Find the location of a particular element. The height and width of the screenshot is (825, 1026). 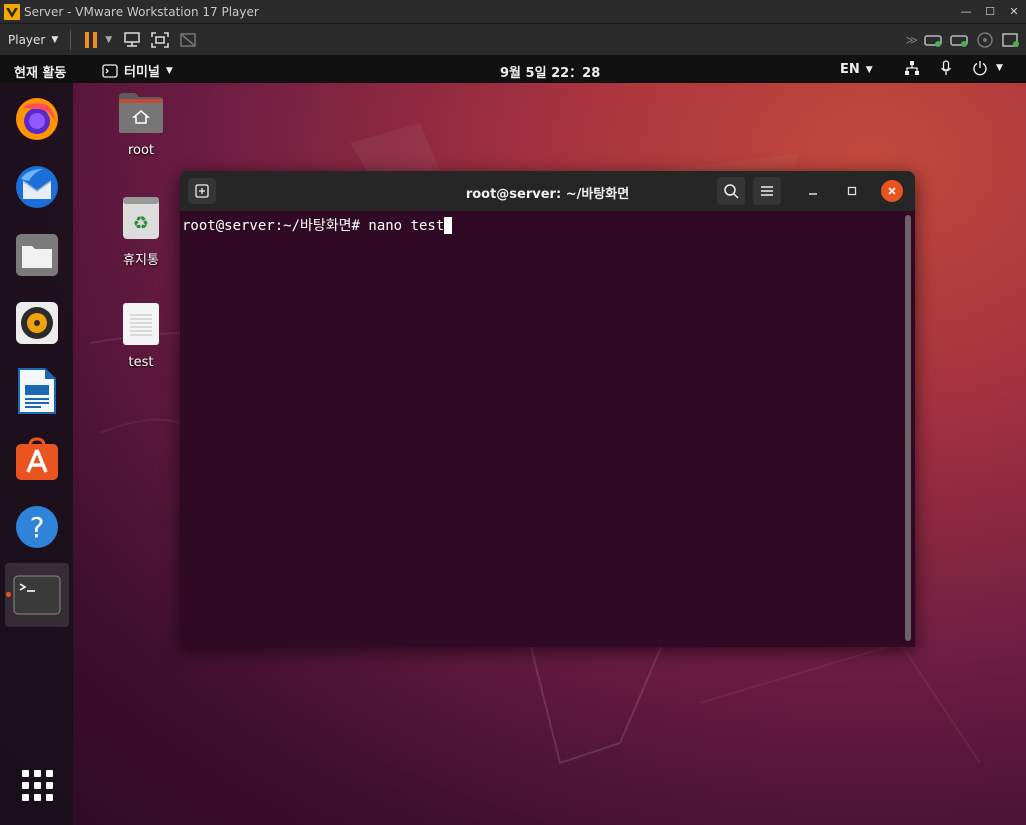

device-icons: ≫ is located at coordinates (963, 40).